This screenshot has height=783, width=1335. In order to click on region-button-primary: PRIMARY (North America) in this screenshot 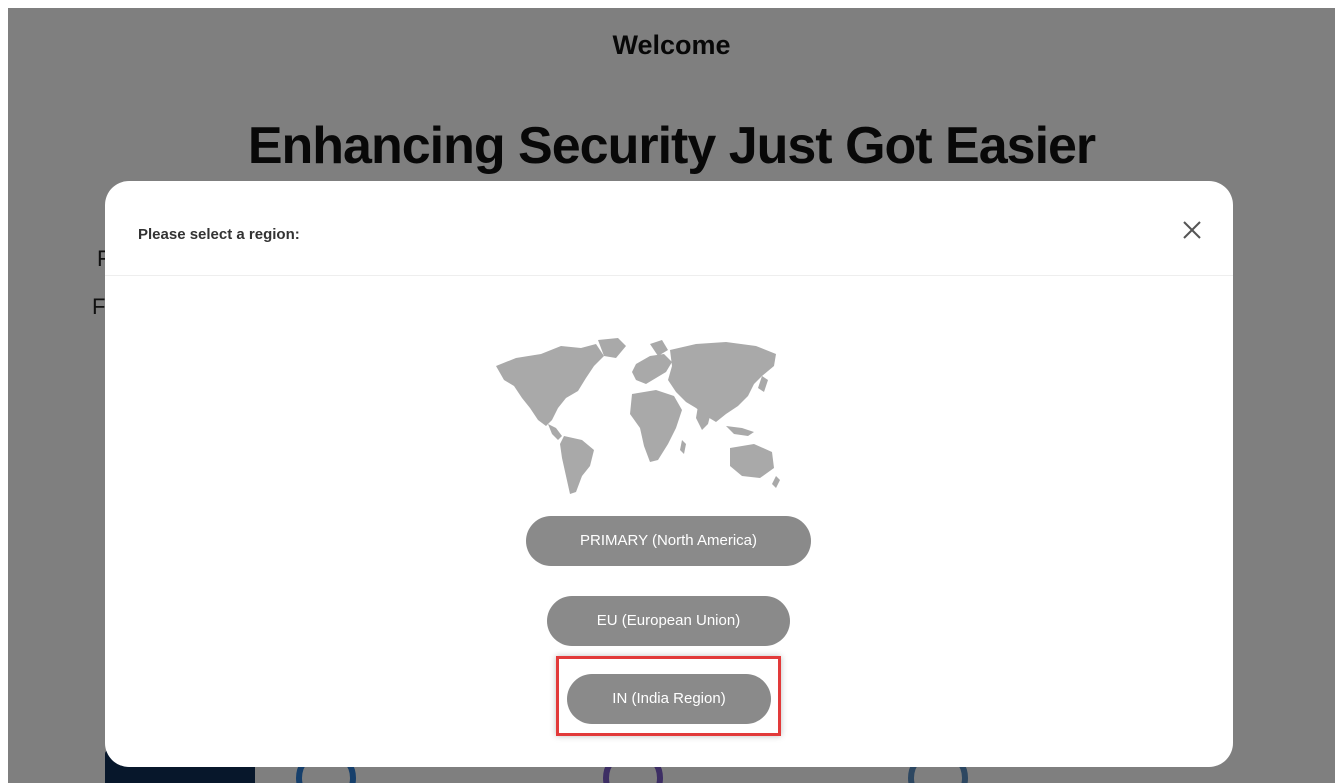, I will do `click(668, 541)`.